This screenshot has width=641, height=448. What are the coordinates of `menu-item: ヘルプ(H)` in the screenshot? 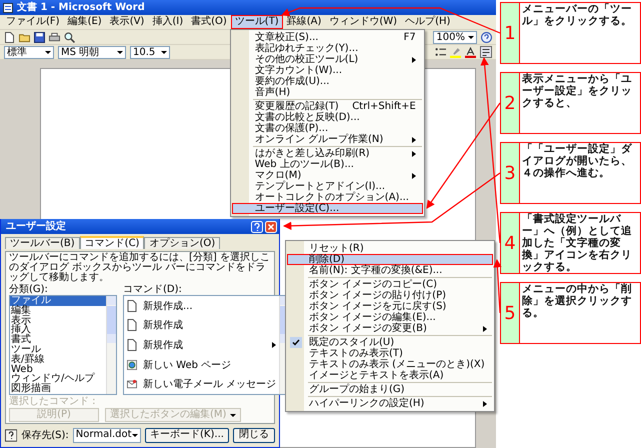 It's located at (427, 22).